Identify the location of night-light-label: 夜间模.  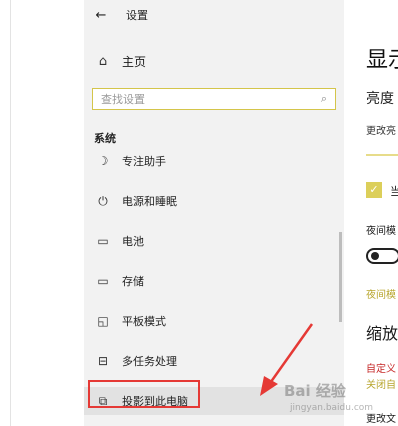
(381, 231).